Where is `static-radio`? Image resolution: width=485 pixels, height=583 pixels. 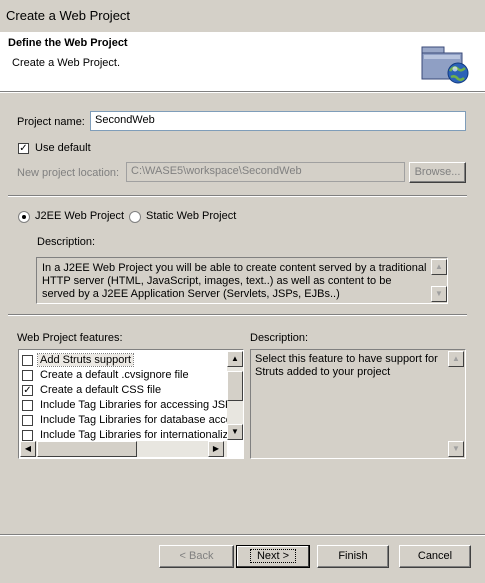
static-radio is located at coordinates (135, 217).